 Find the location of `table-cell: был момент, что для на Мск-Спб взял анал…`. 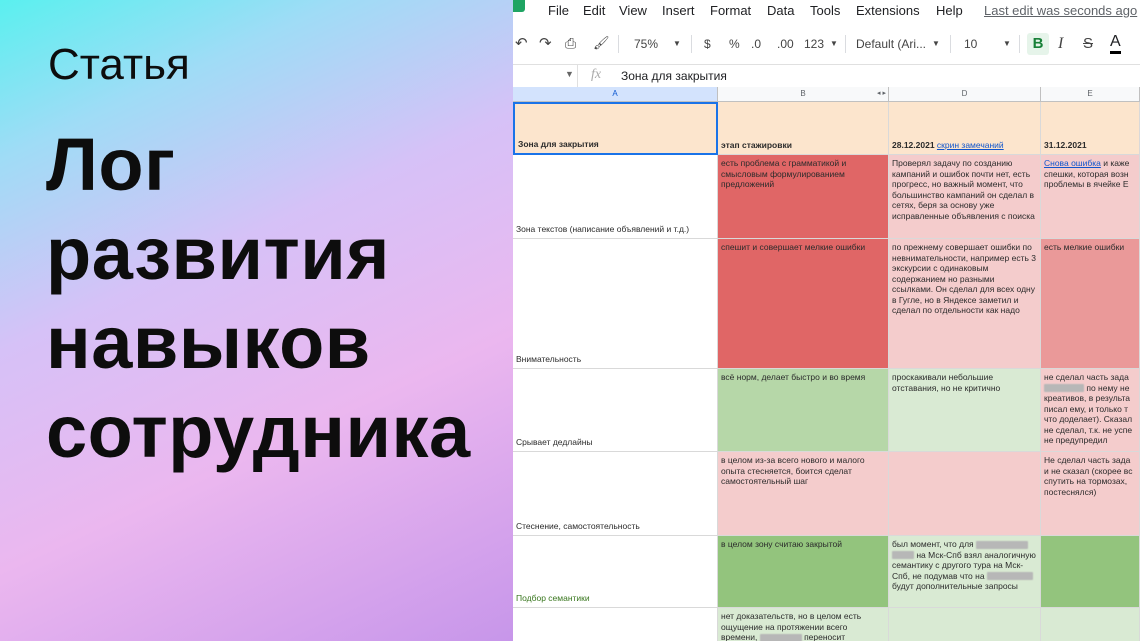

table-cell: был момент, что для на Мск-Спб взял анал… is located at coordinates (965, 572).